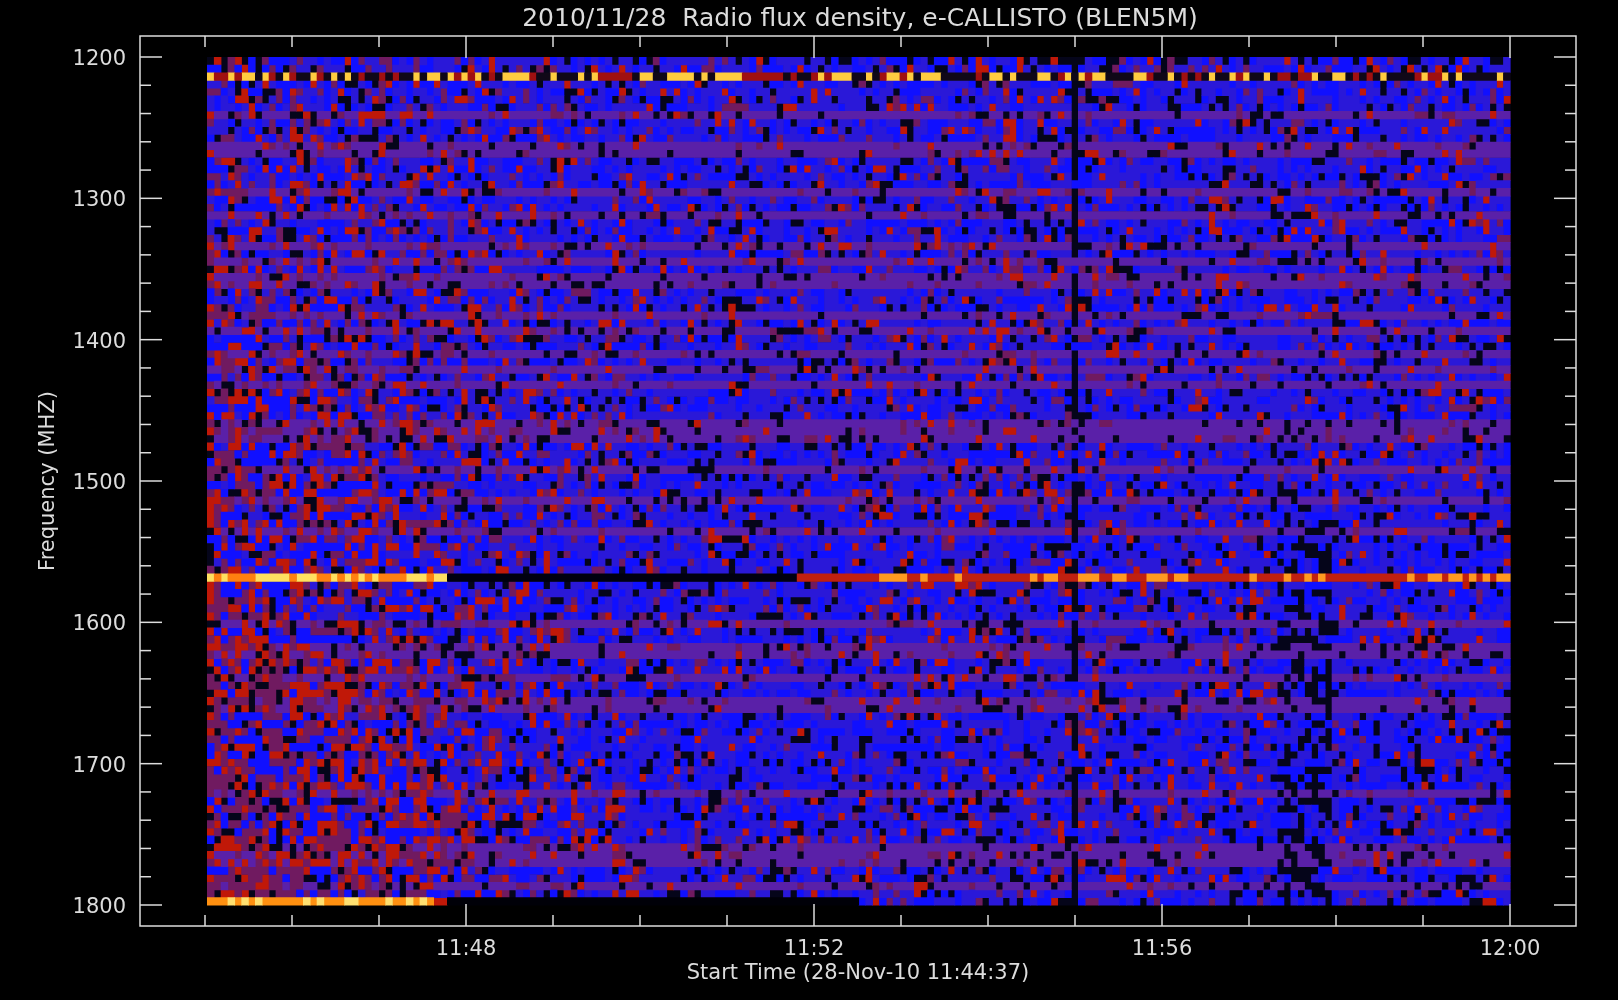 Image resolution: width=1618 pixels, height=1000 pixels. Describe the element at coordinates (99, 58) in the screenshot. I see `y-tick-label: 1200` at that location.